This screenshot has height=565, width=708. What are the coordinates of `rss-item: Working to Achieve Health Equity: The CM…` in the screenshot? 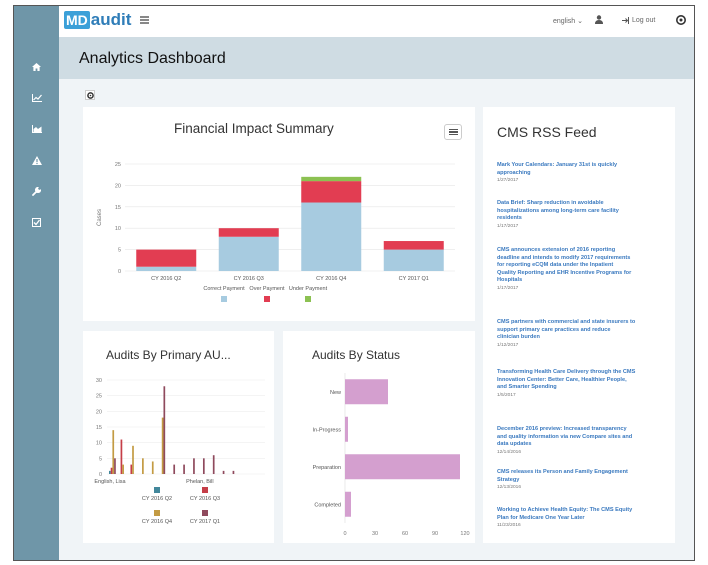 It's located at (582, 517).